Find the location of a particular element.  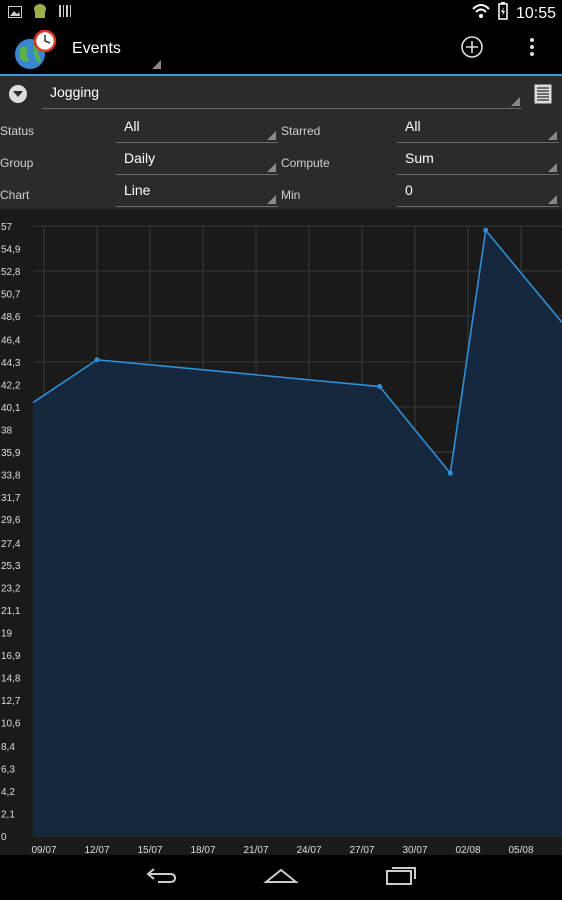

y-tick-label: 10,6 is located at coordinates (11, 724).